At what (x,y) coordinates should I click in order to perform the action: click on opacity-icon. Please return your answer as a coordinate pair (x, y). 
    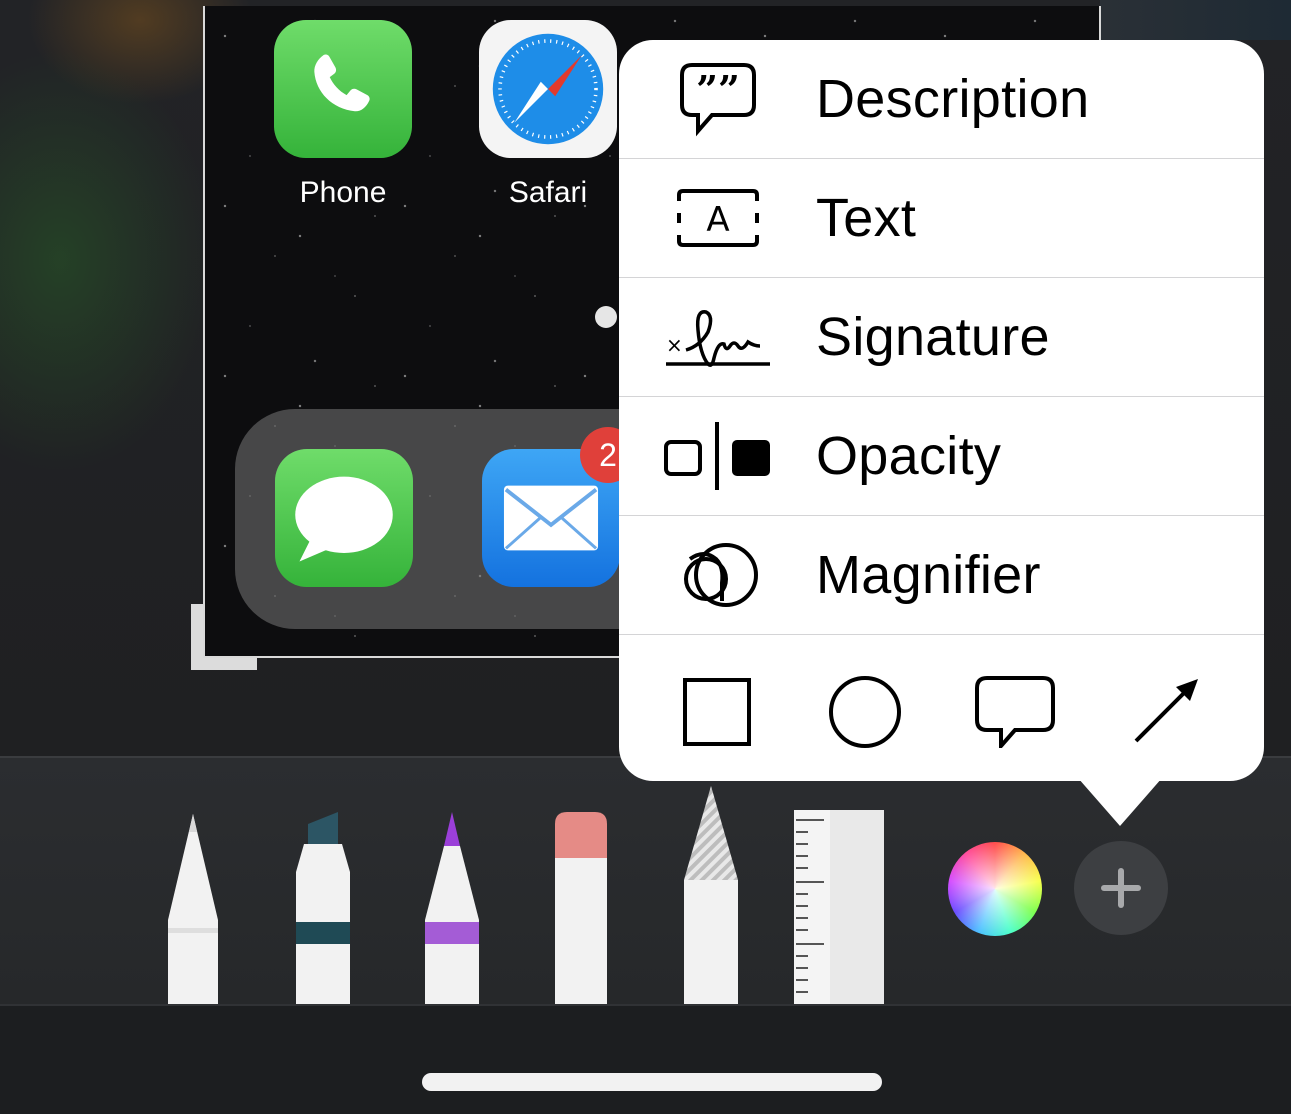
    Looking at the image, I should click on (718, 456).